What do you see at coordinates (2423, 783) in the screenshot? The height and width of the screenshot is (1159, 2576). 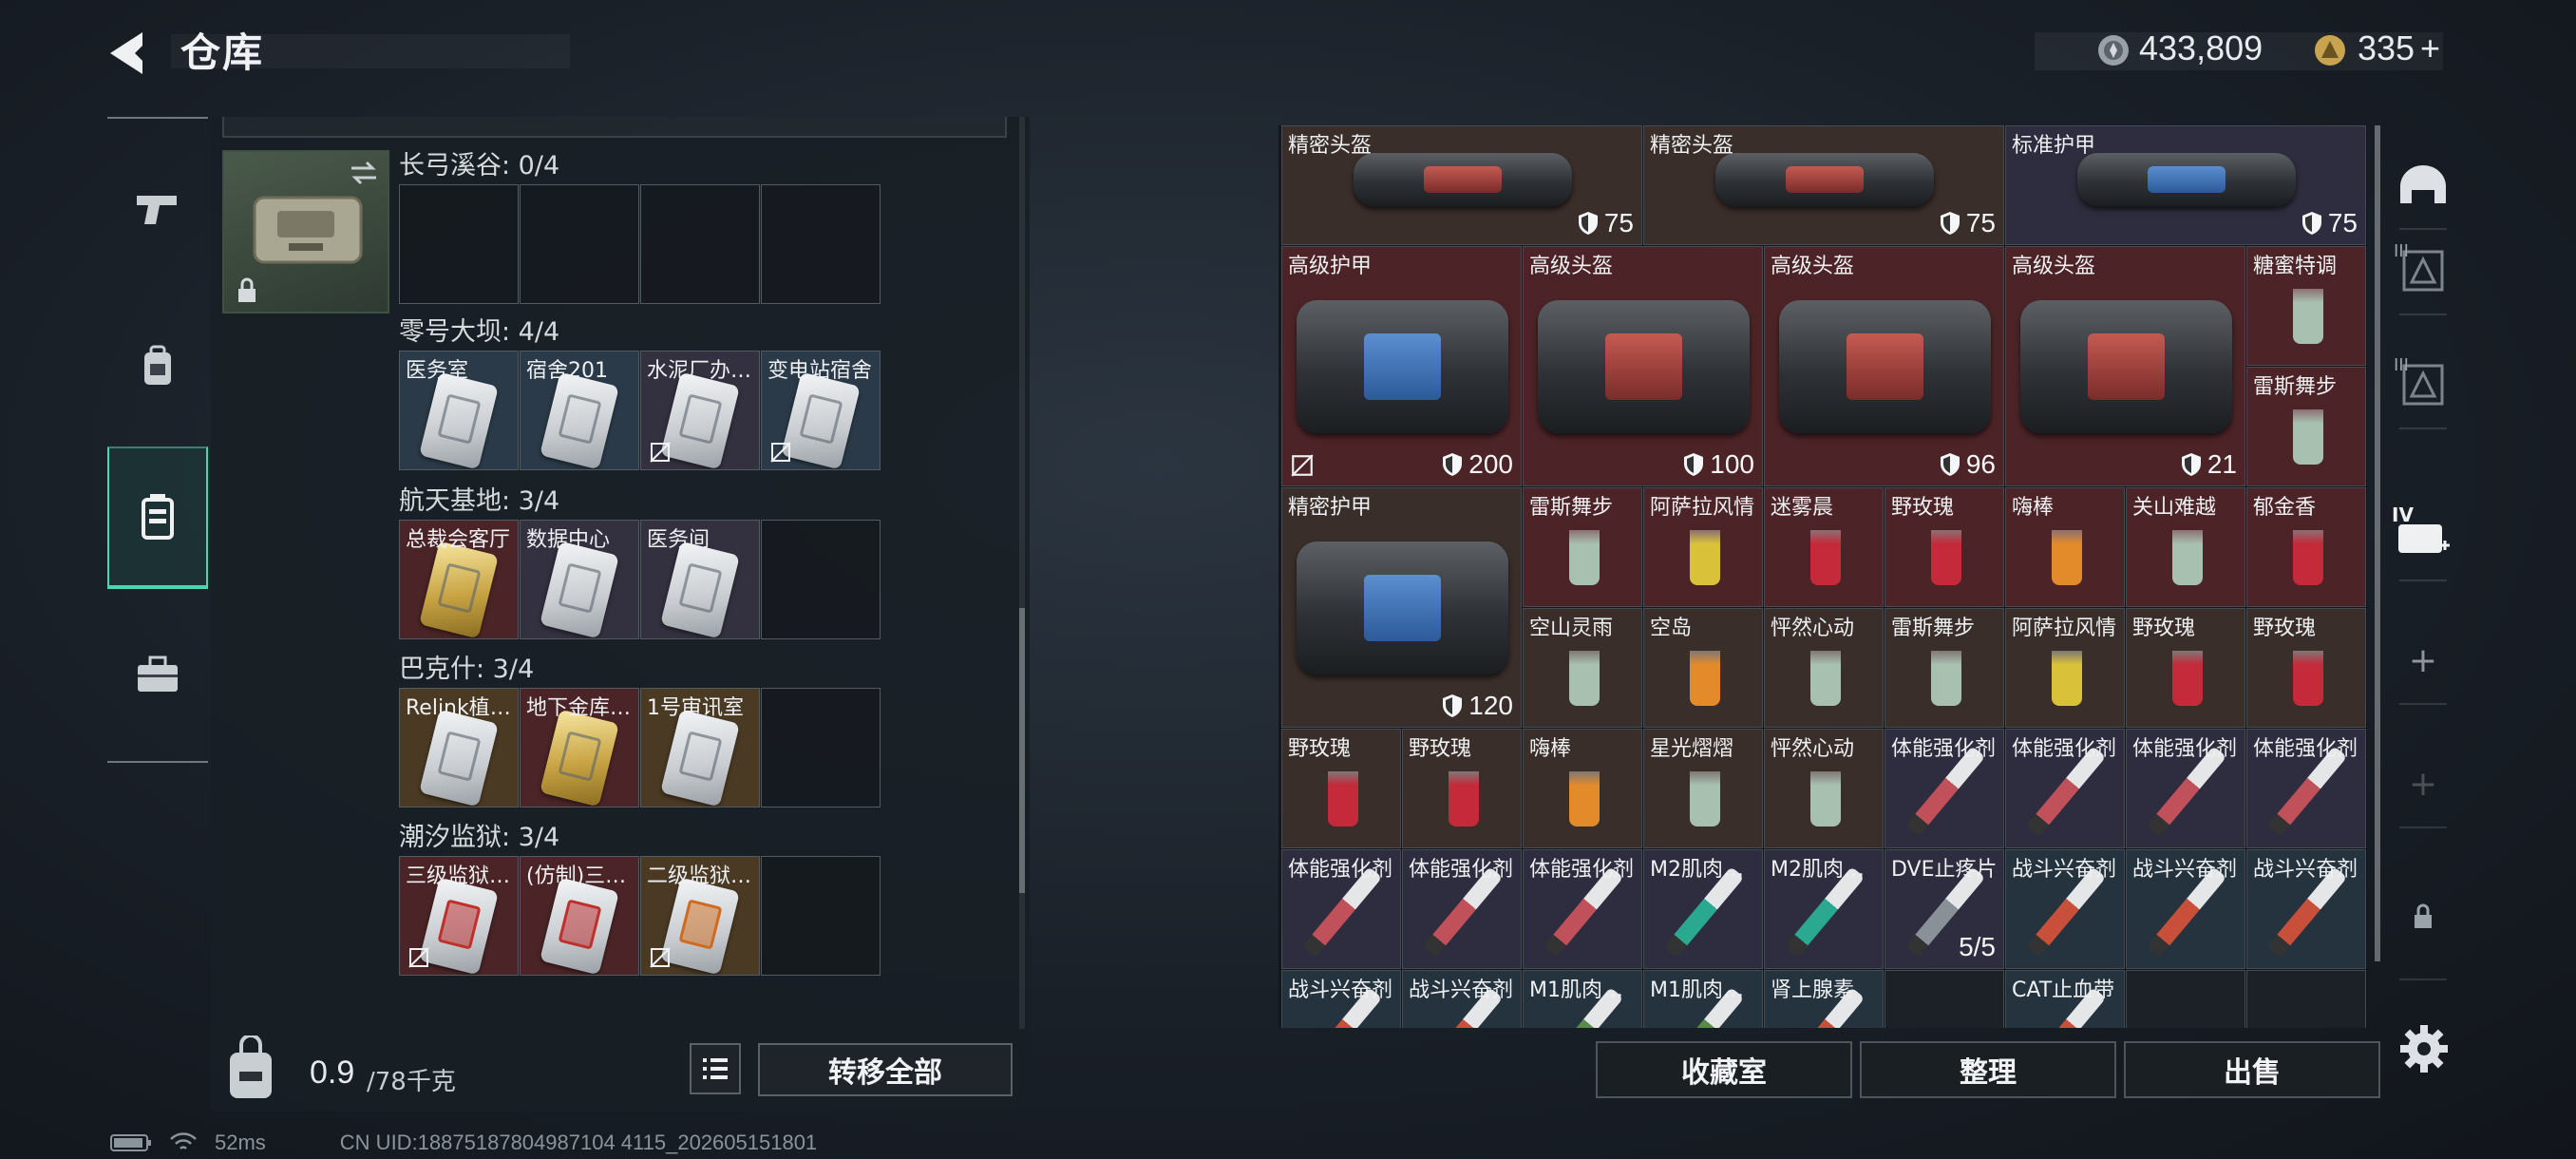 I see `add-slot-button-disabled: +` at bounding box center [2423, 783].